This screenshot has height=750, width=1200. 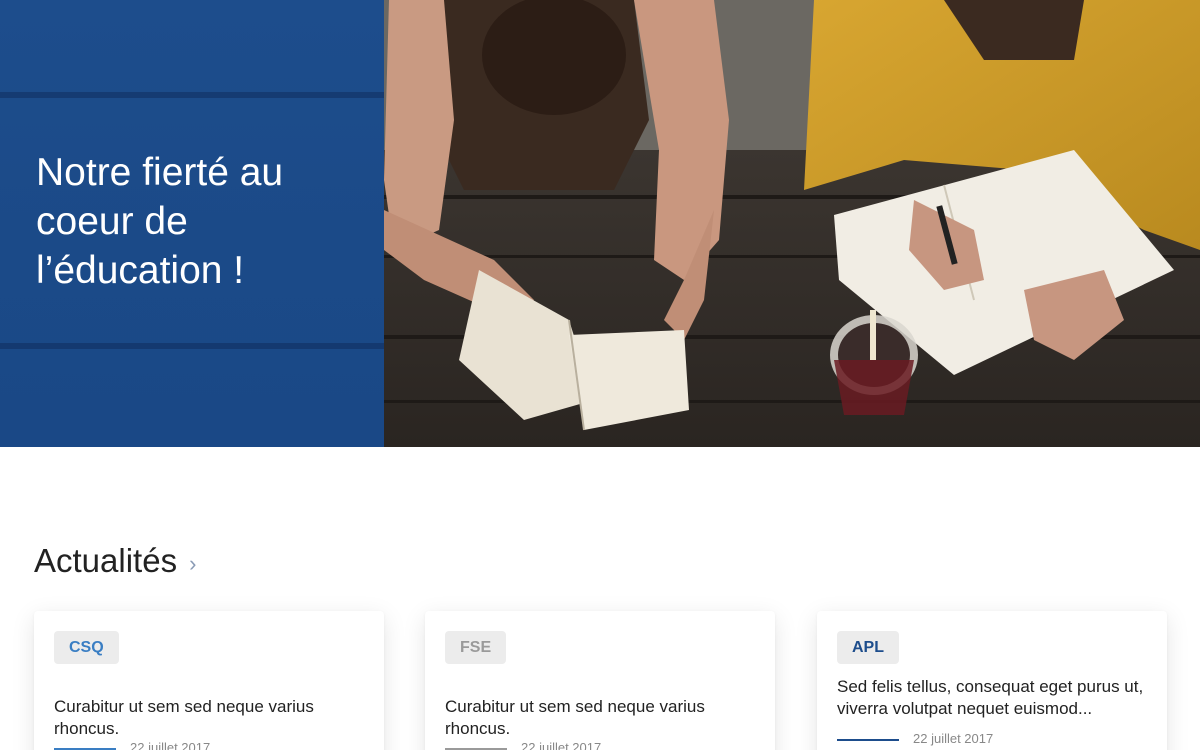 What do you see at coordinates (86, 647) in the screenshot?
I see `news-card-tag: CSQ` at bounding box center [86, 647].